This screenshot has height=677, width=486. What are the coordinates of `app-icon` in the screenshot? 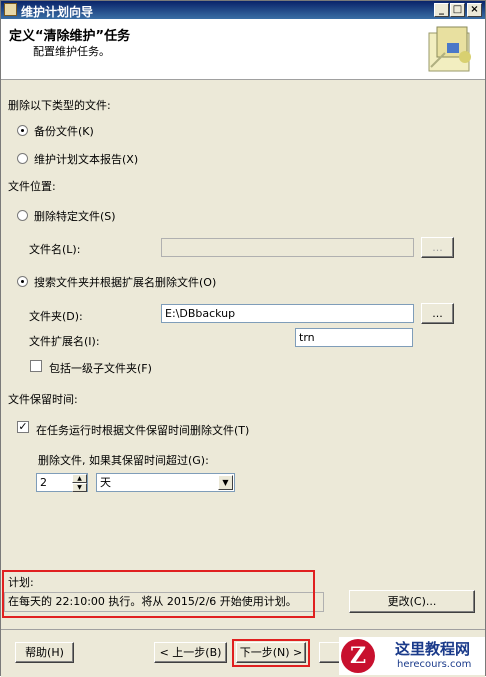 It's located at (10, 9).